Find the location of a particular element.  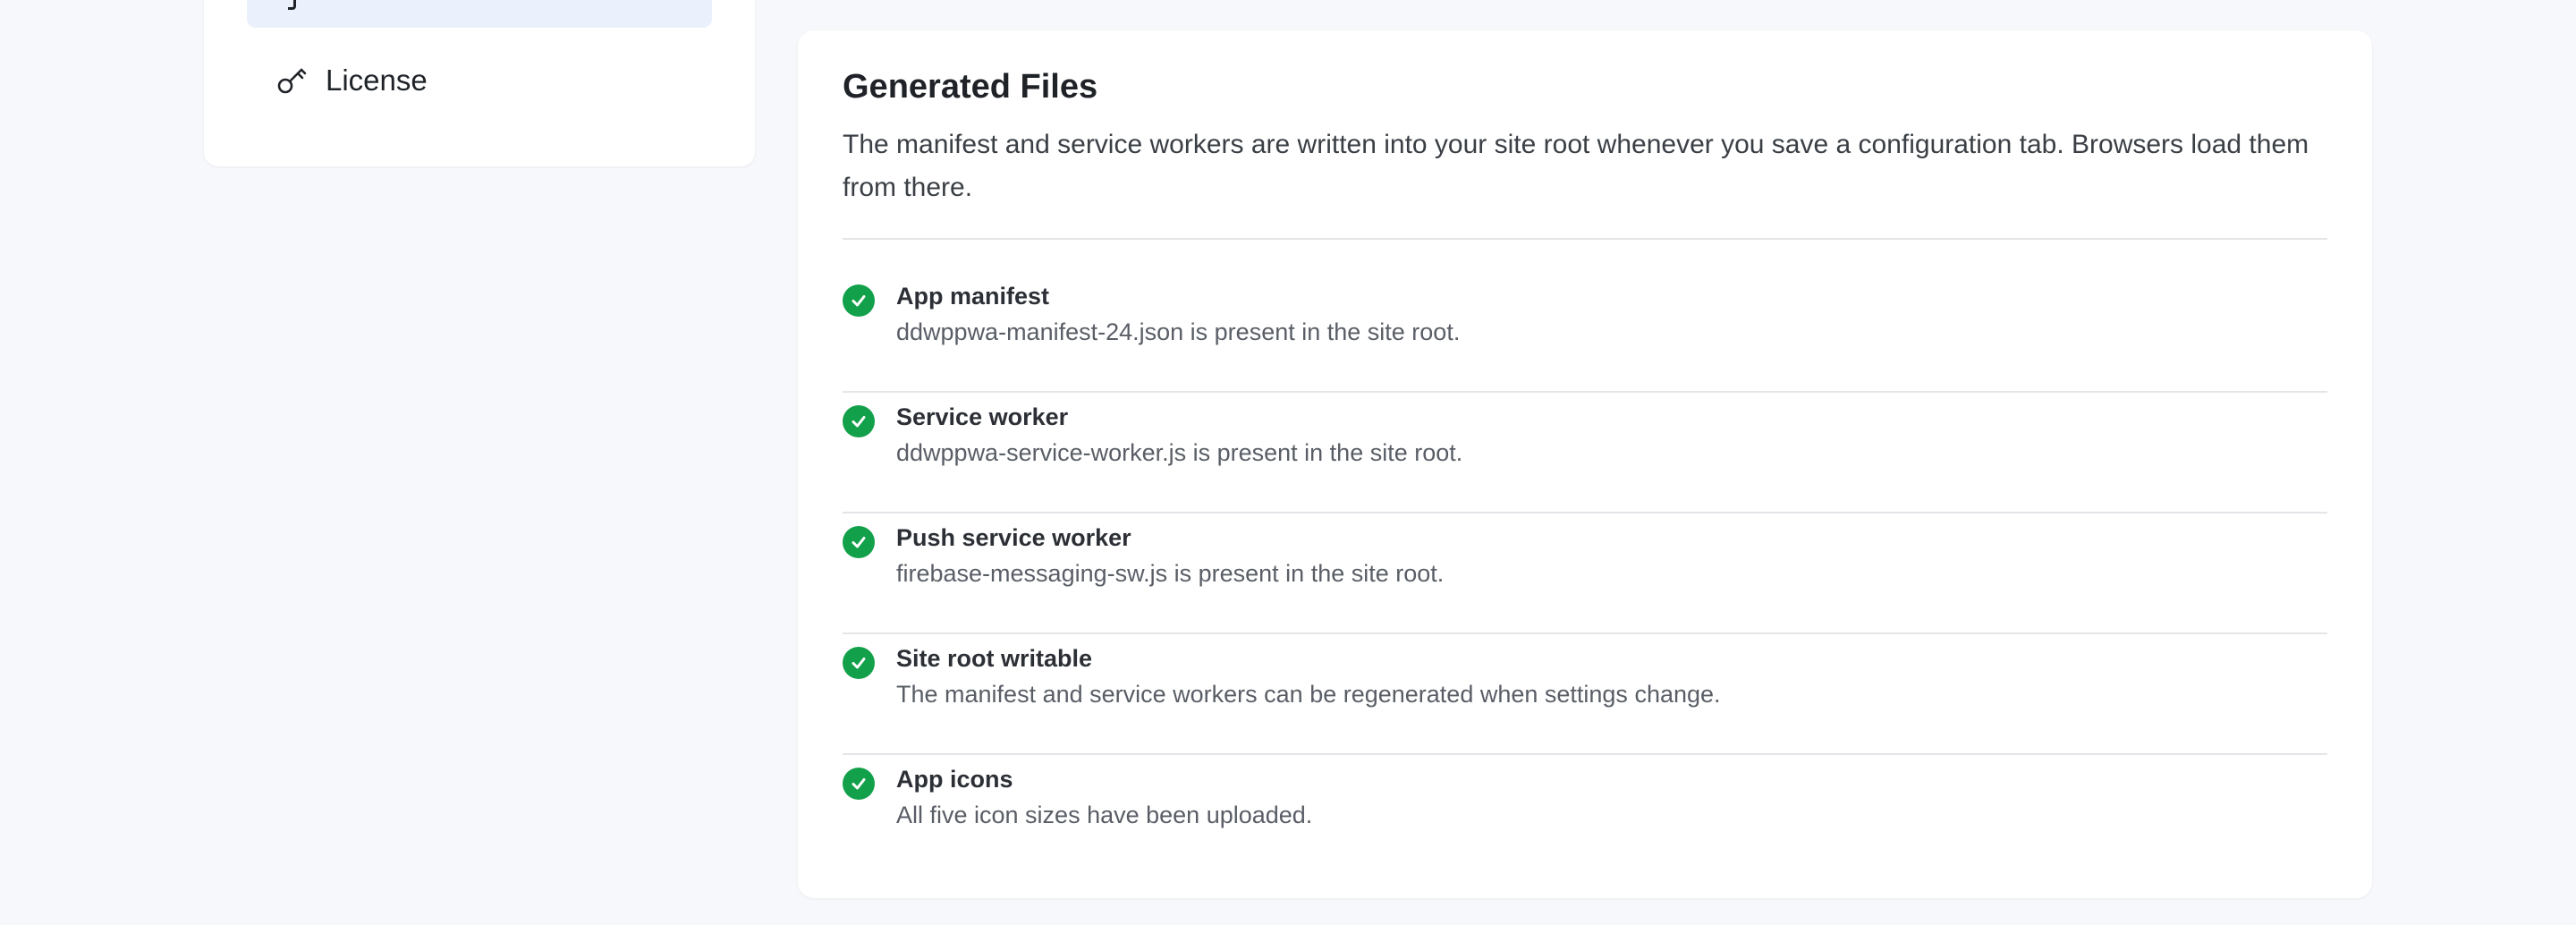

divider is located at coordinates (1585, 239).